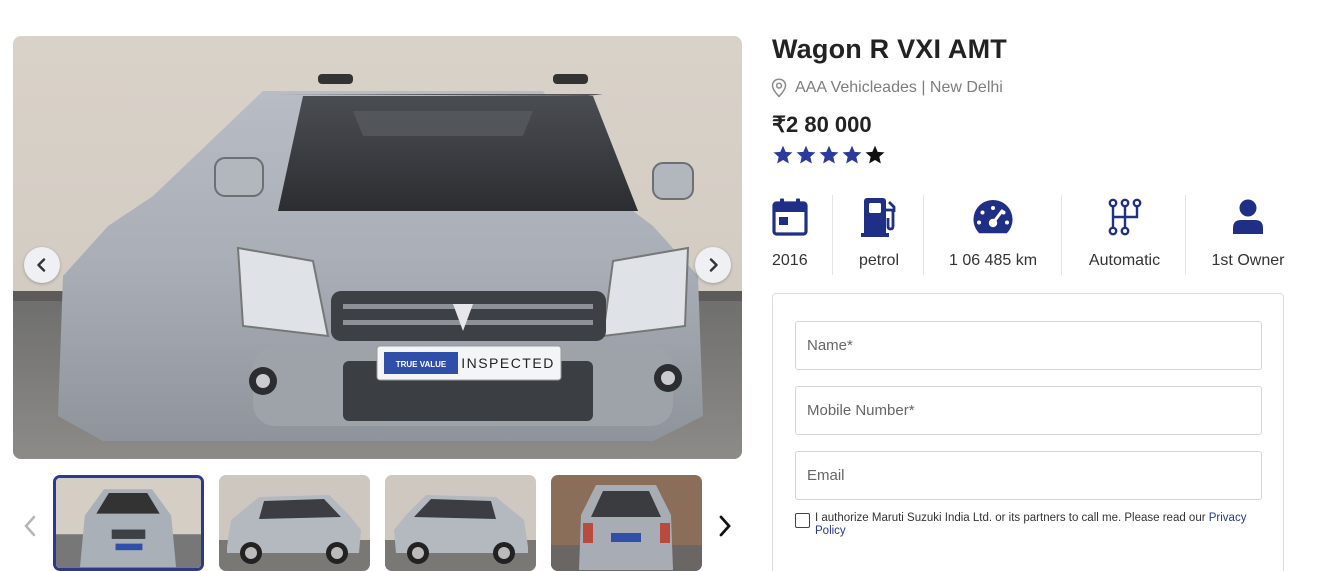 The height and width of the screenshot is (571, 1334). Describe the element at coordinates (460, 523) in the screenshot. I see `thumbnail-side-right` at that location.